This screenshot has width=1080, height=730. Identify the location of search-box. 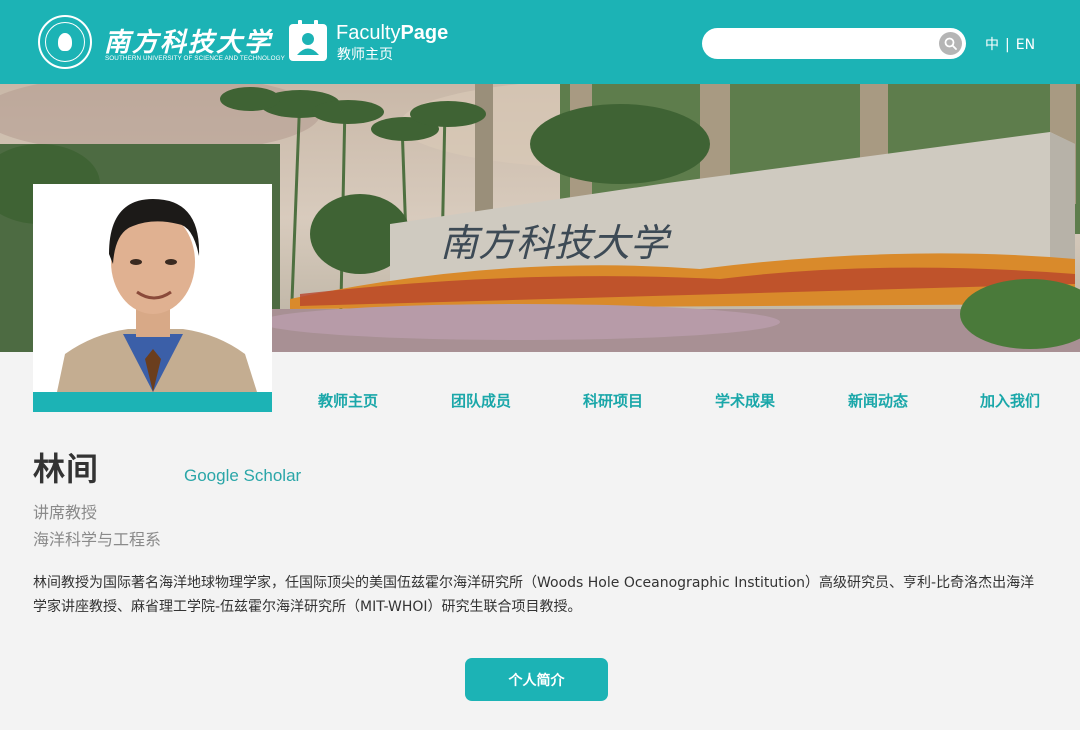
(834, 43).